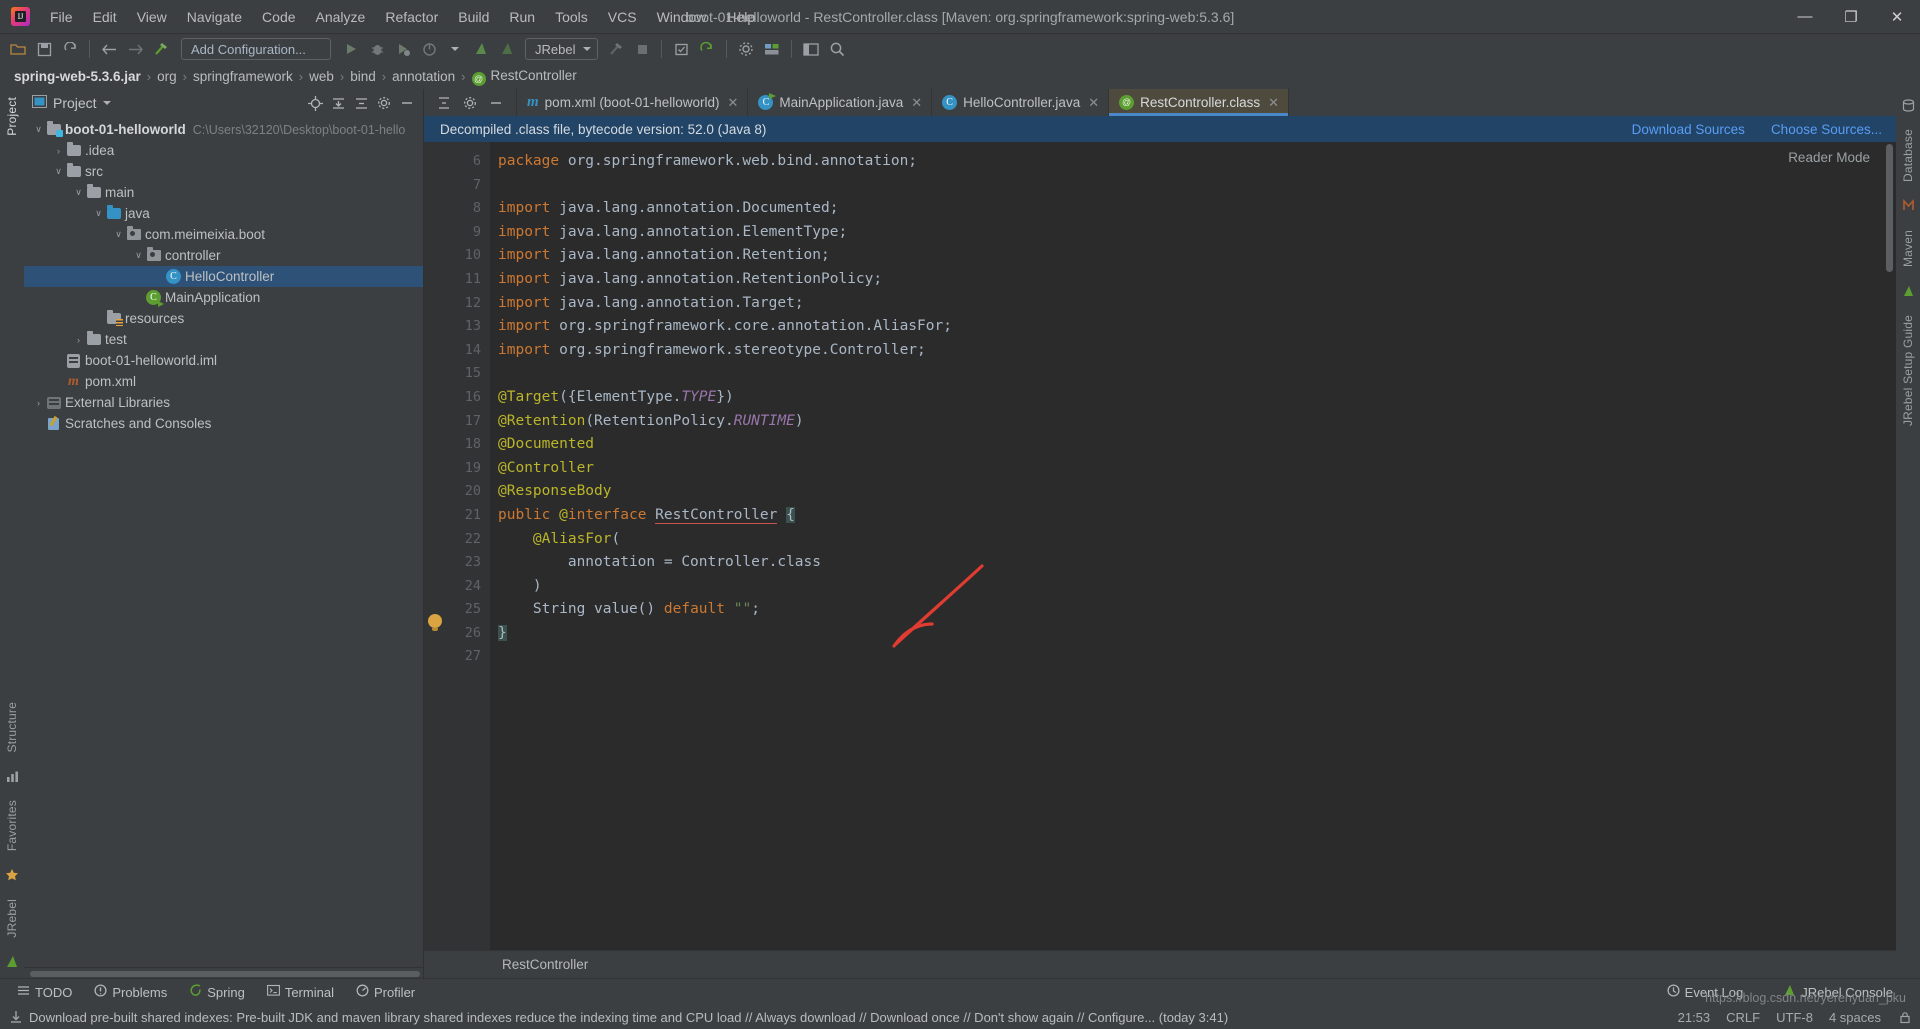 The width and height of the screenshot is (1920, 1029). Describe the element at coordinates (1838, 992) in the screenshot. I see `jrebel-console-button: JRebel Console` at that location.